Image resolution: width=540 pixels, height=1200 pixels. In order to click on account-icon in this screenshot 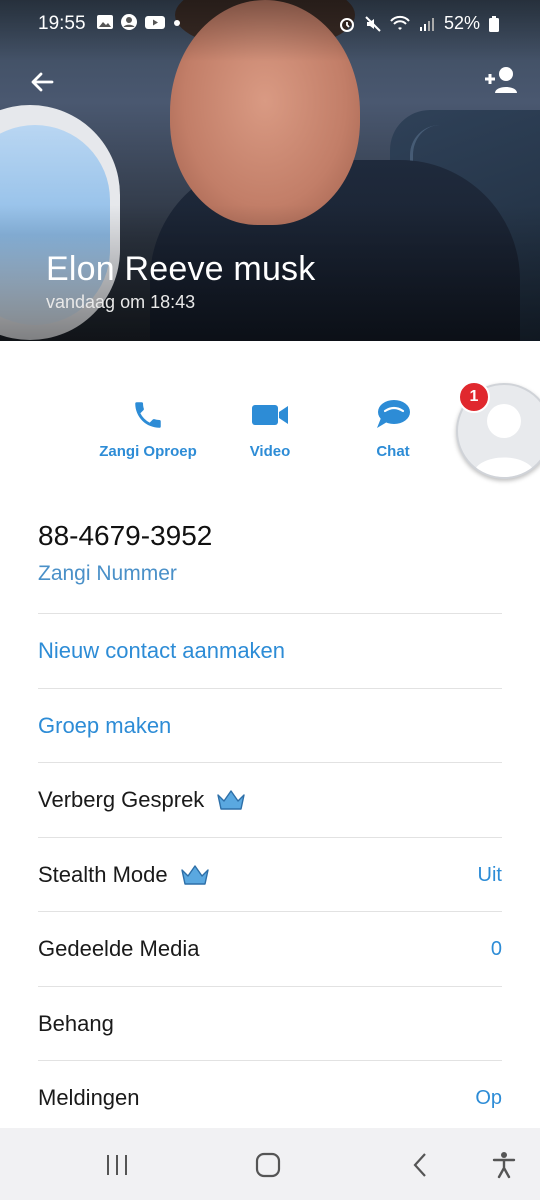, I will do `click(129, 22)`.